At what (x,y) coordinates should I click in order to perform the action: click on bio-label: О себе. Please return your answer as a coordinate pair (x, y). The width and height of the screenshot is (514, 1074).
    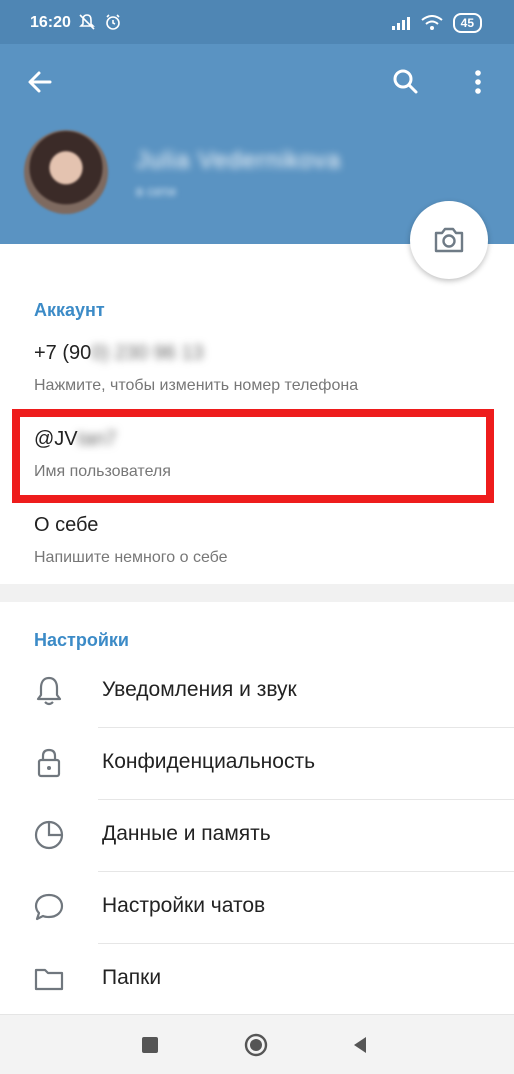
    Looking at the image, I should click on (66, 525).